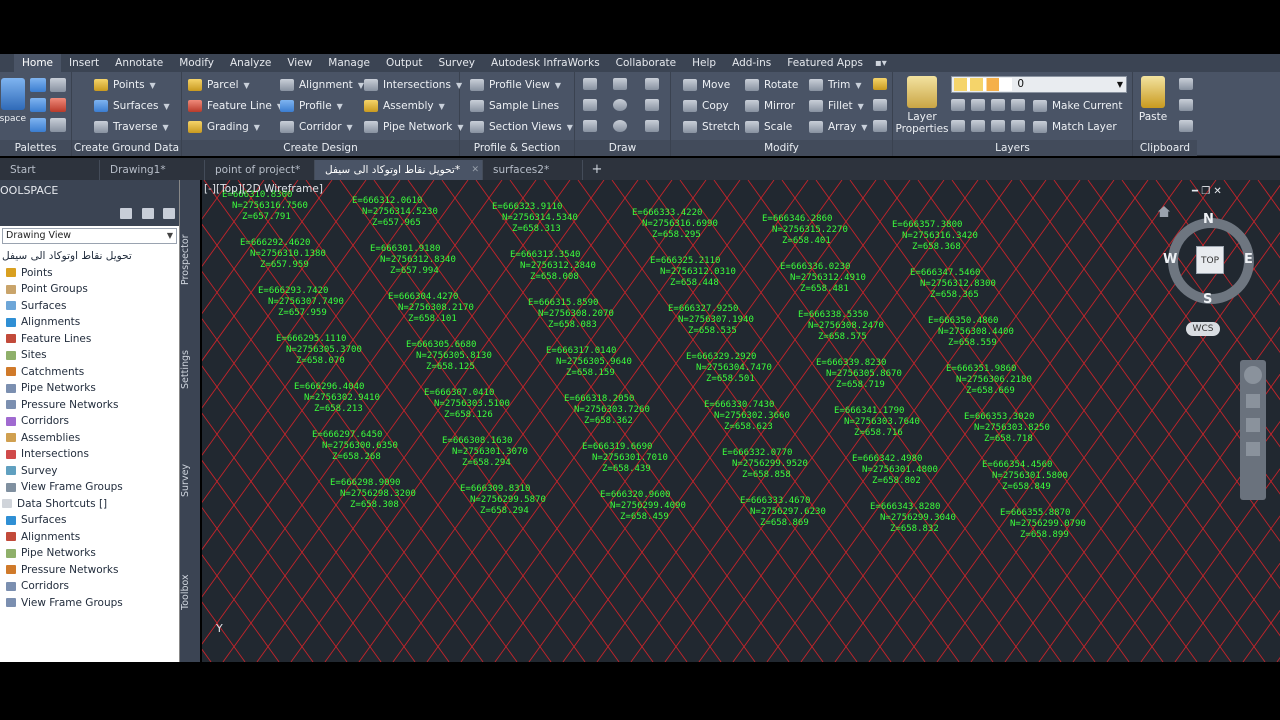 Image resolution: width=1280 pixels, height=720 pixels. I want to click on tree-item: Pressure Networks, so click(89, 570).